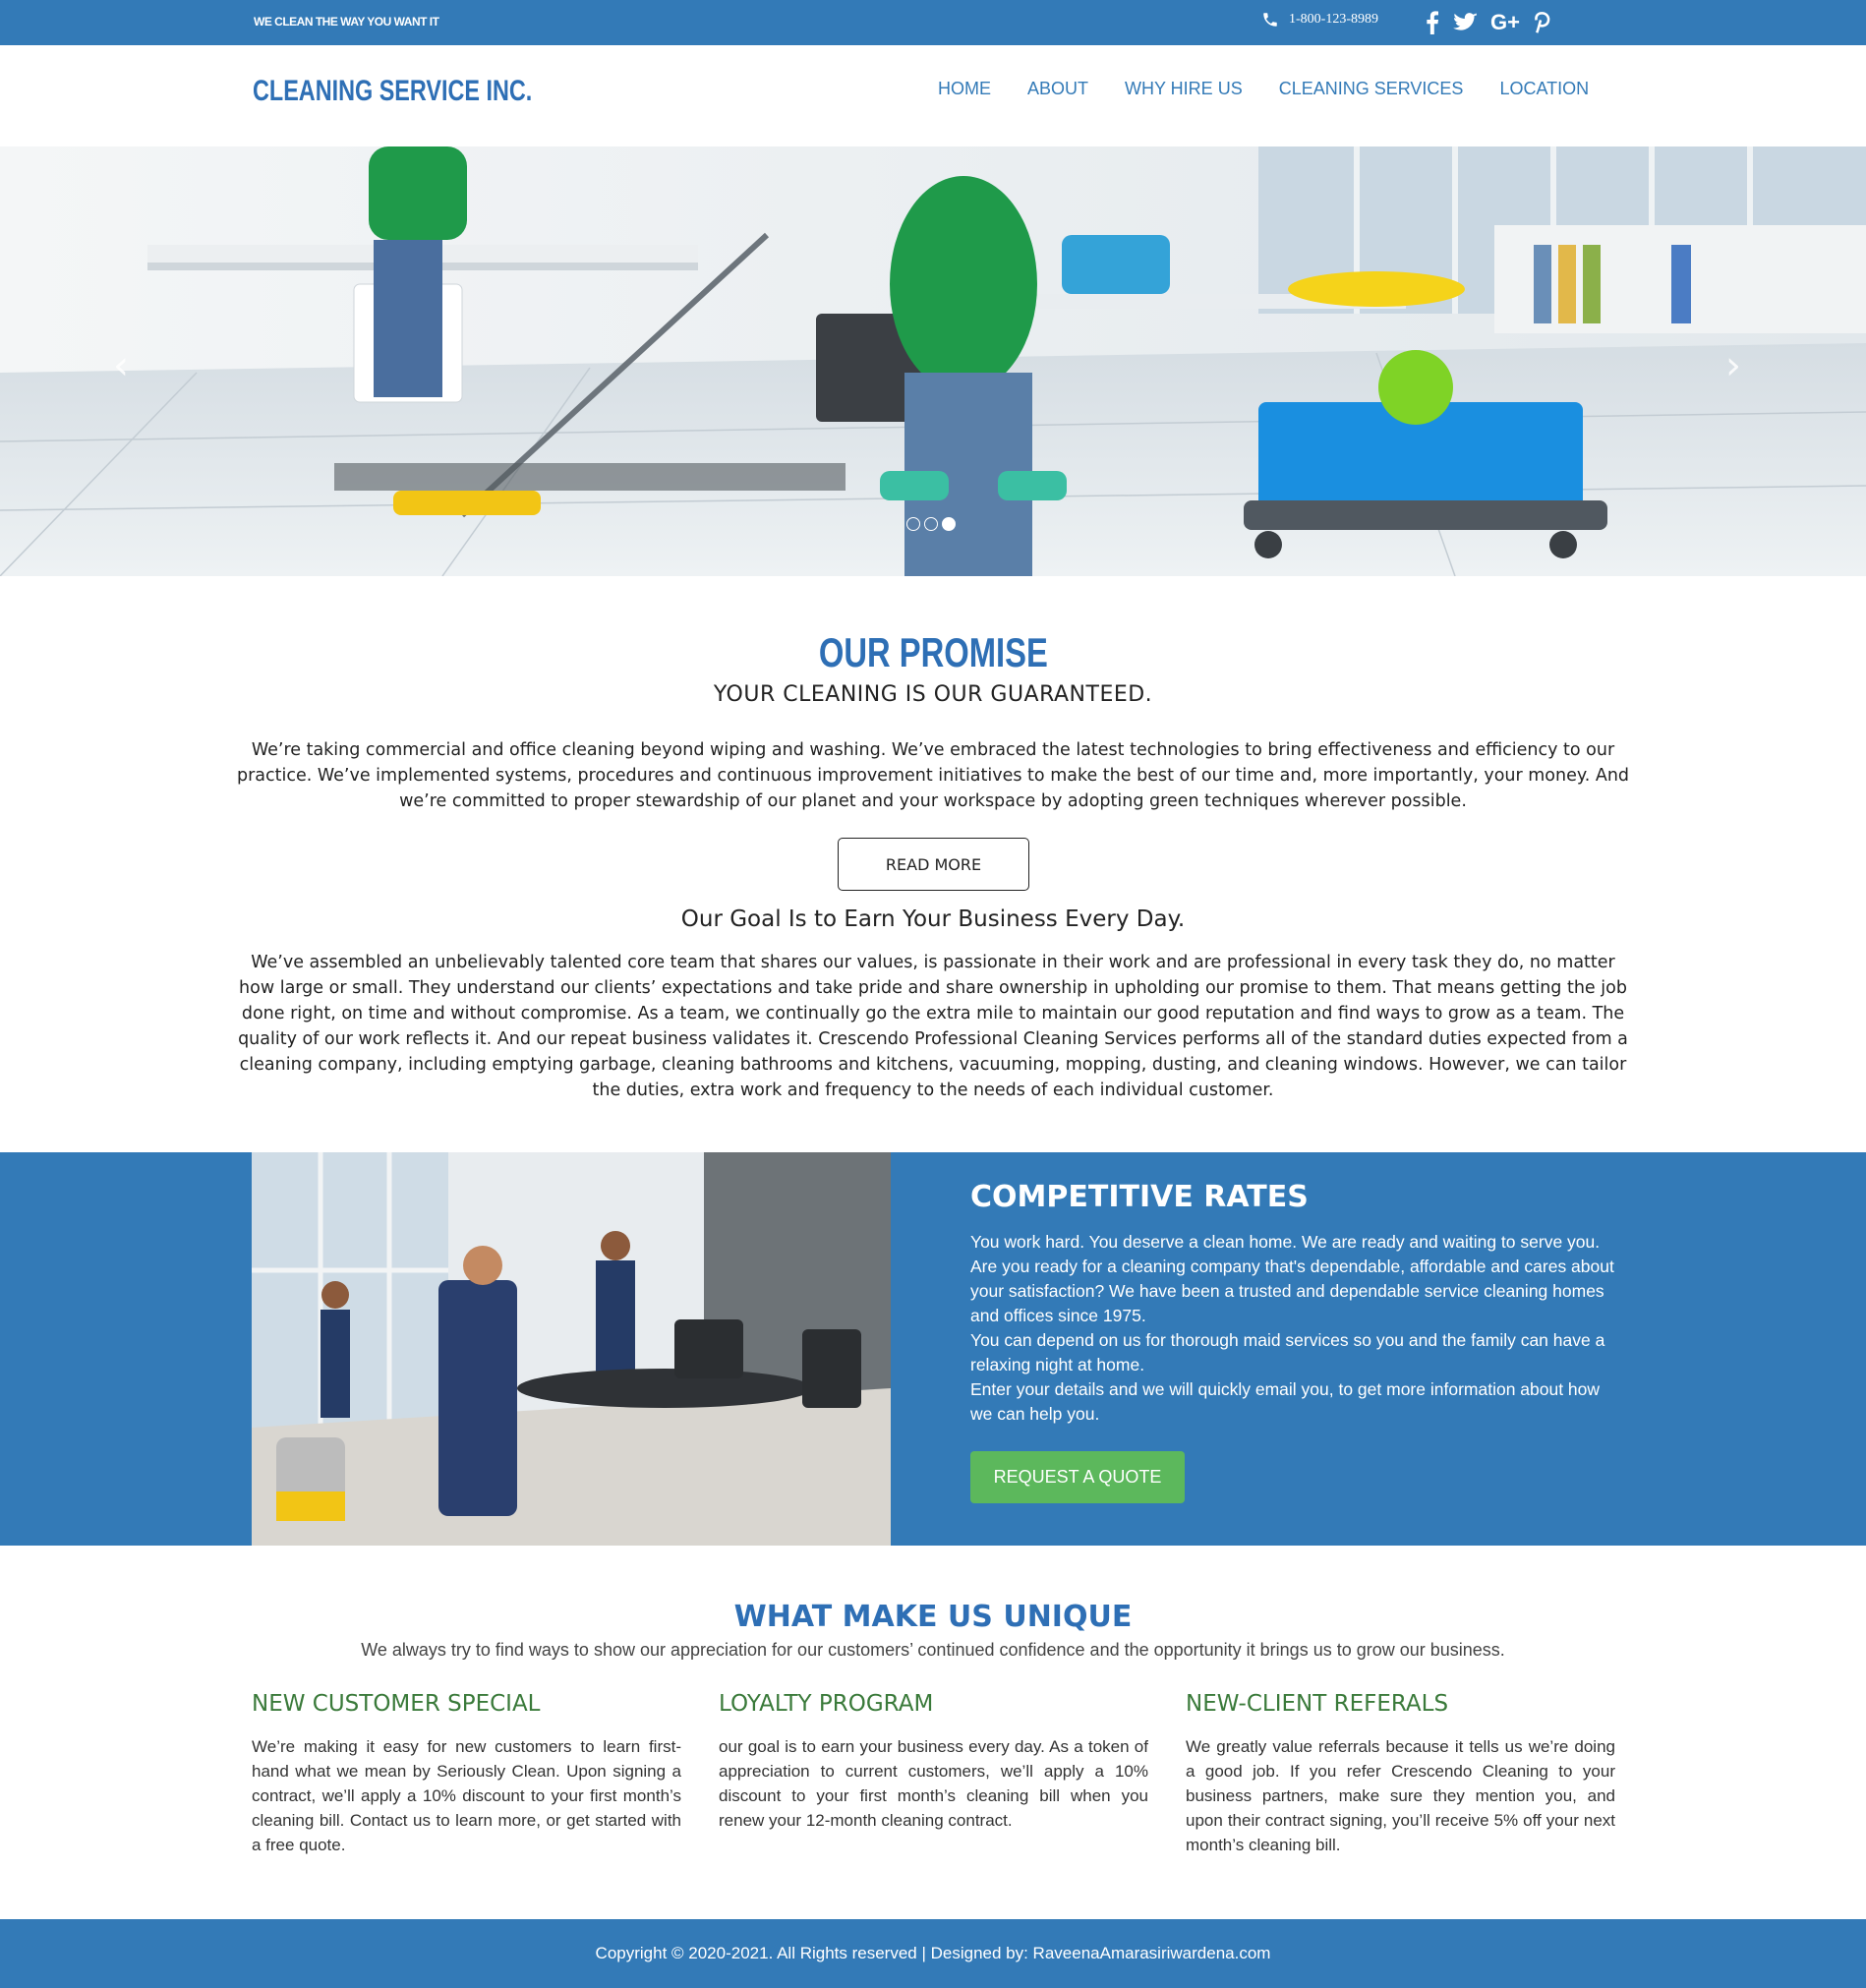 Image resolution: width=1866 pixels, height=1988 pixels. Describe the element at coordinates (964, 89) in the screenshot. I see `nav-home: HOME` at that location.